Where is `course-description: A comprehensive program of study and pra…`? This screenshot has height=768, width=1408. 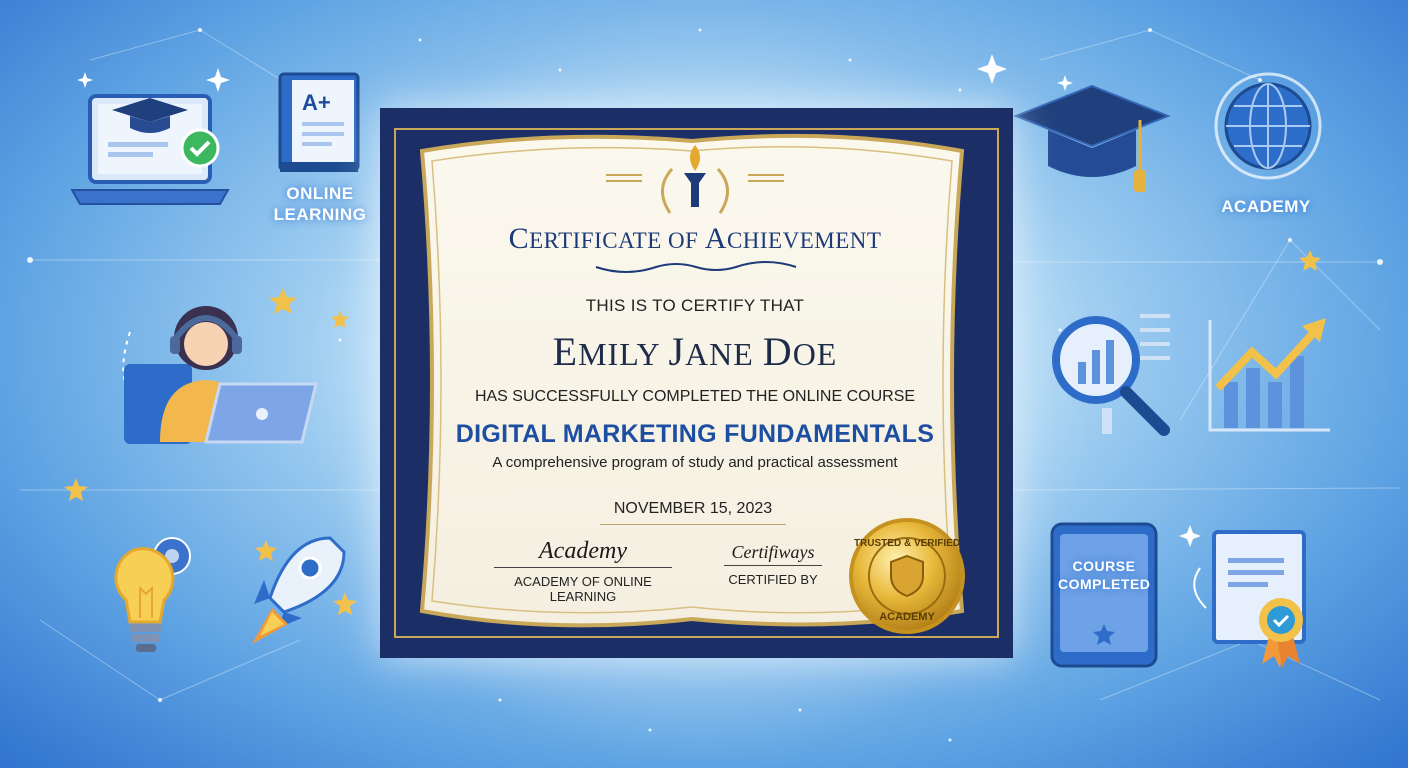
course-description: A comprehensive program of study and pra… is located at coordinates (695, 462).